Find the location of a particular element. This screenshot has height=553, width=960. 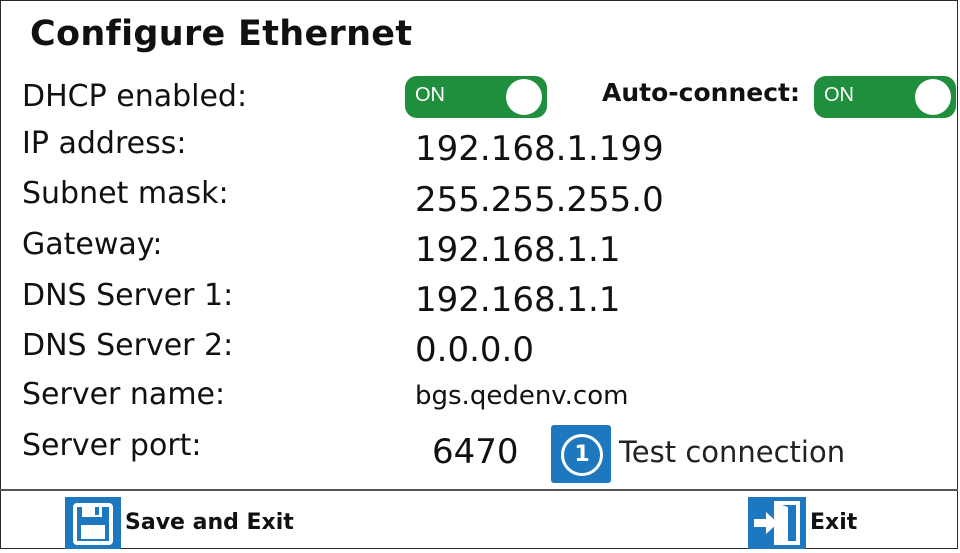

auto-connect-toggle-knob is located at coordinates (933, 97).